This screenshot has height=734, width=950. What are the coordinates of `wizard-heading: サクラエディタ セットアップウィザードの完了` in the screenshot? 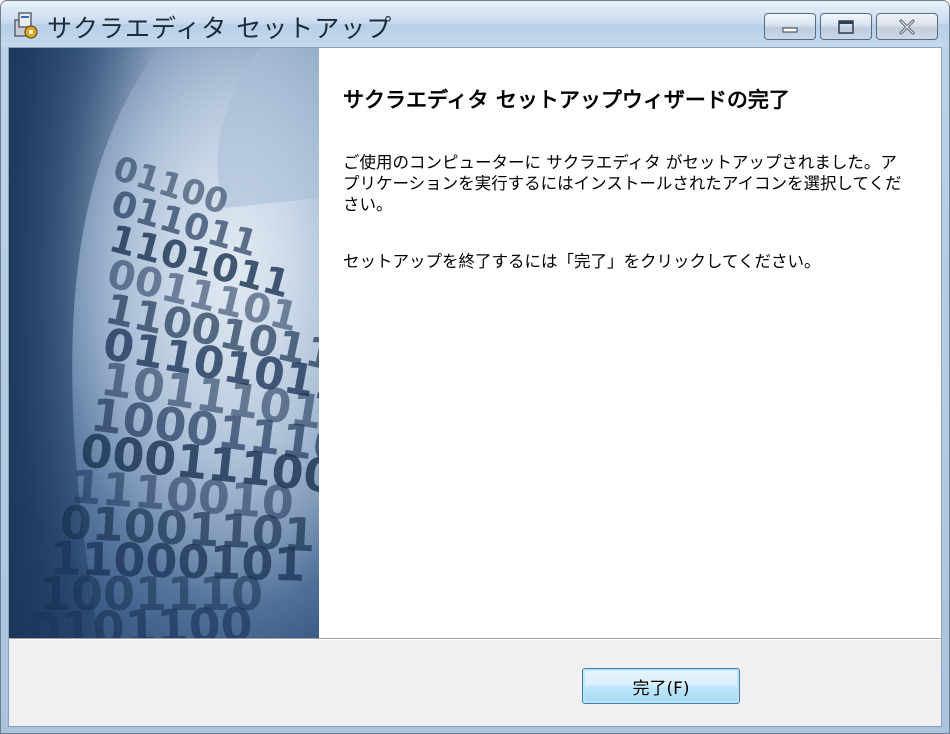 It's located at (566, 100).